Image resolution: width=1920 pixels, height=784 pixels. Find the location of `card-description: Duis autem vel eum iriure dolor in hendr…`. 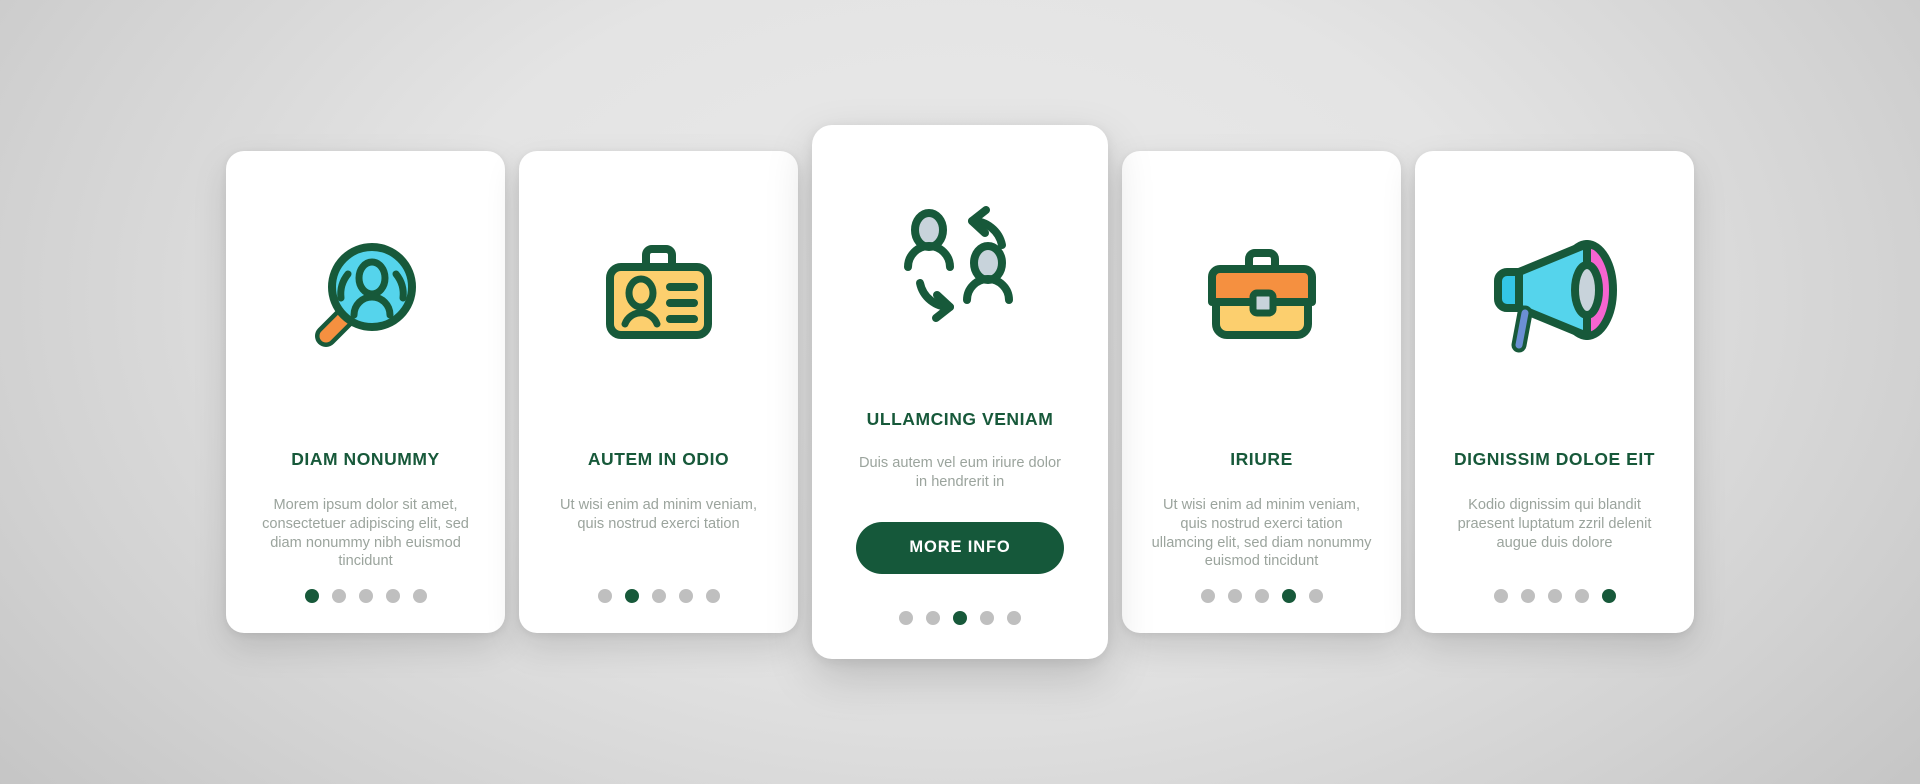

card-description: Duis autem vel eum iriure dolor in hendr… is located at coordinates (960, 472).